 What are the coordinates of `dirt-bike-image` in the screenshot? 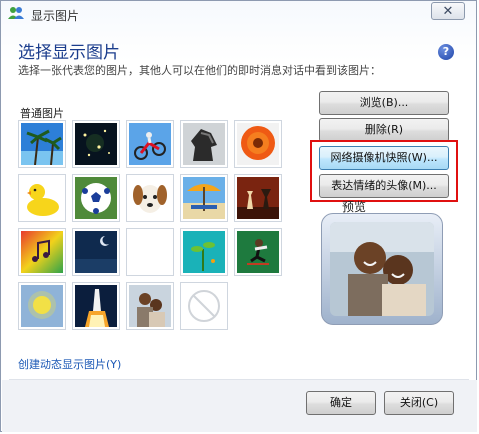 It's located at (150, 144).